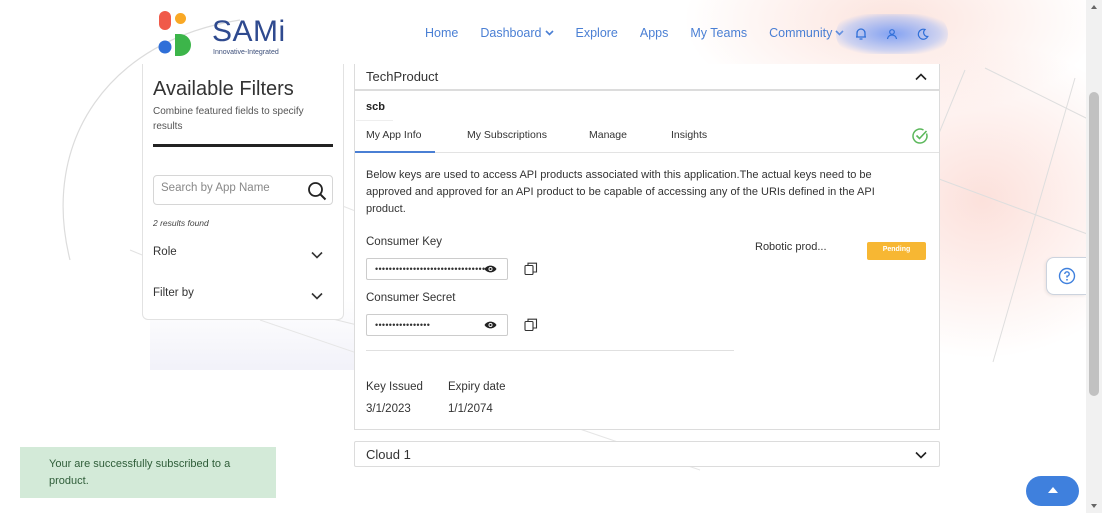 This screenshot has width=1102, height=513. What do you see at coordinates (923, 34) in the screenshot?
I see `moon-icon` at bounding box center [923, 34].